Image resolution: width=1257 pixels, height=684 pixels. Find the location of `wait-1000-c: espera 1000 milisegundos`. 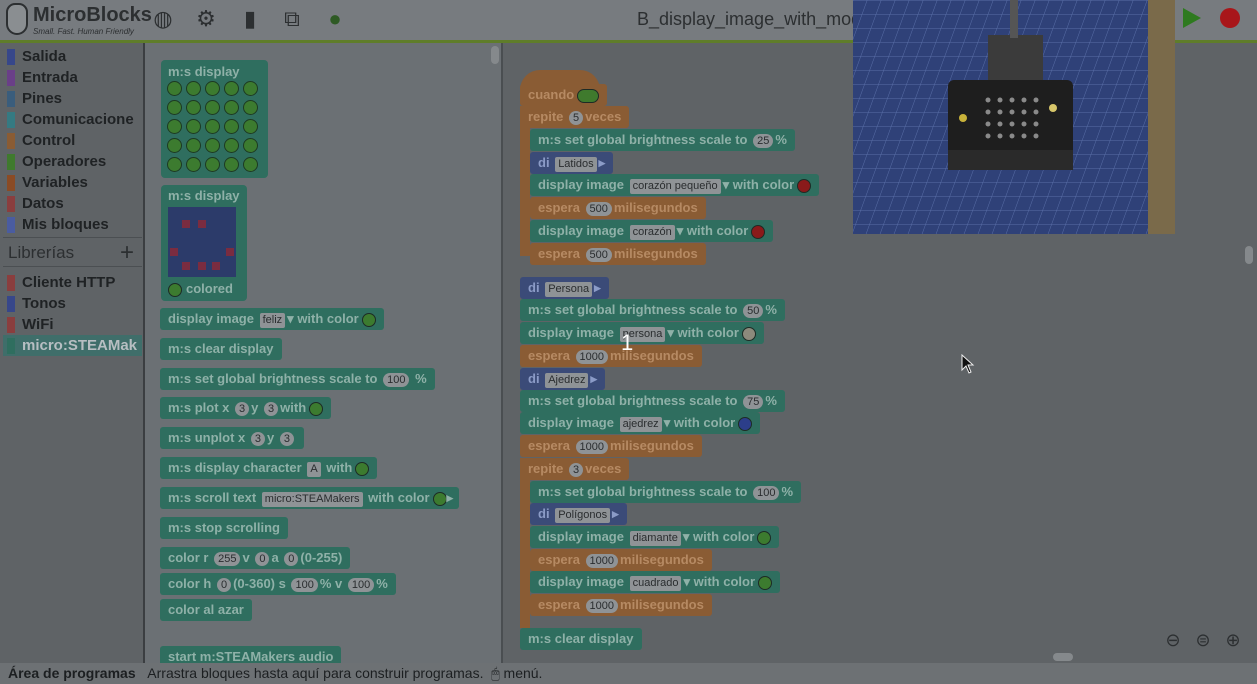

wait-1000-c: espera 1000 milisegundos is located at coordinates (621, 560).